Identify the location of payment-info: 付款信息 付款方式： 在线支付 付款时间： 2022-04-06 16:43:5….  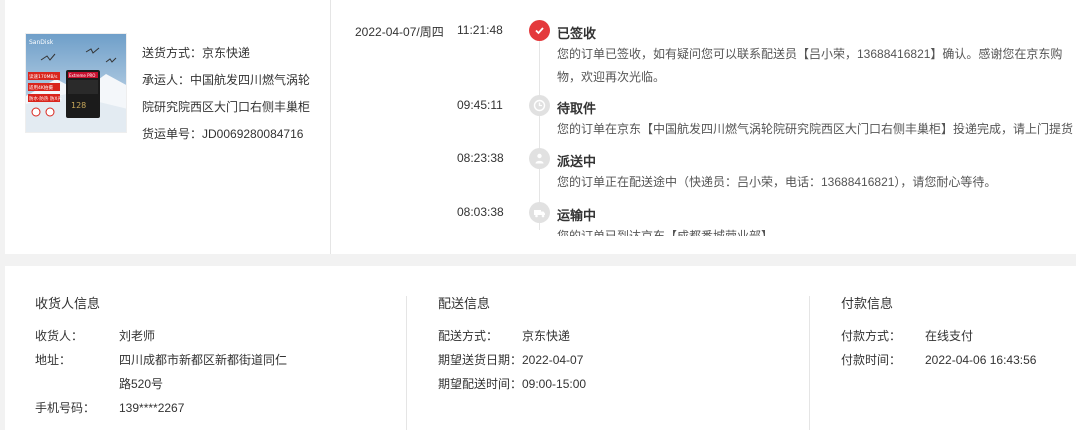
(943, 363).